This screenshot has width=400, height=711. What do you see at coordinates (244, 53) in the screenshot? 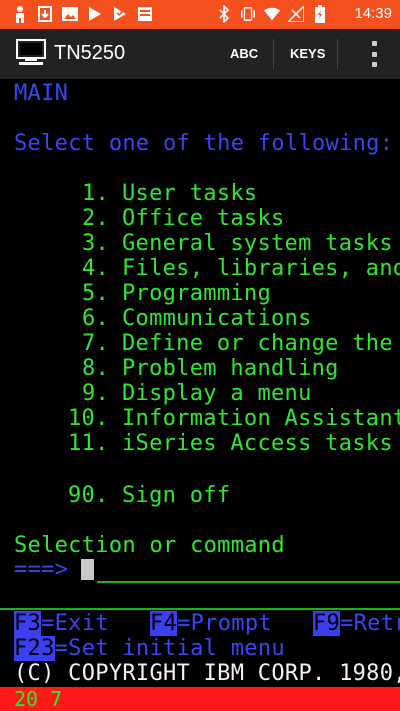
I see `abc-button: ABC` at bounding box center [244, 53].